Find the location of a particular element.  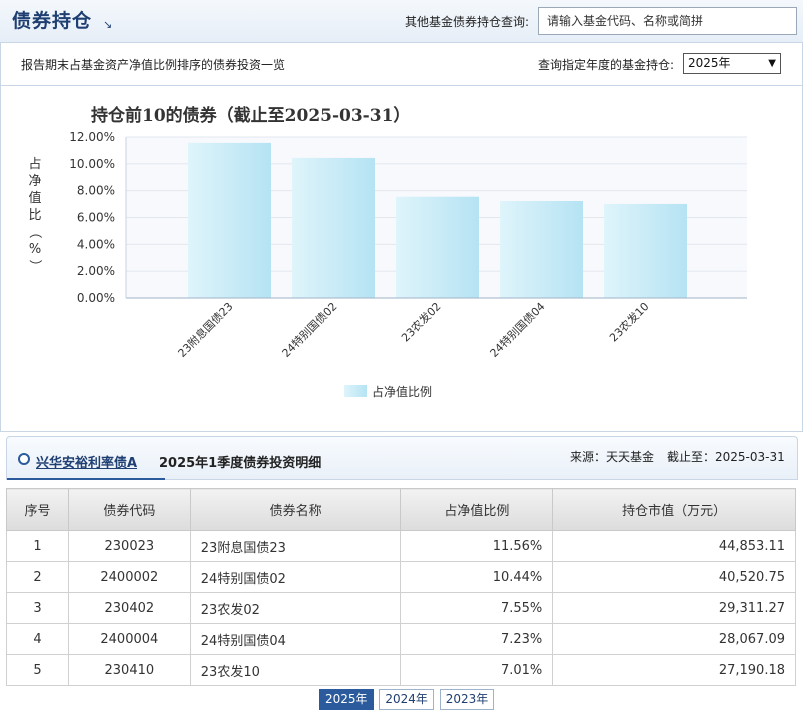

year-tab-2024: 2024年 is located at coordinates (406, 699).